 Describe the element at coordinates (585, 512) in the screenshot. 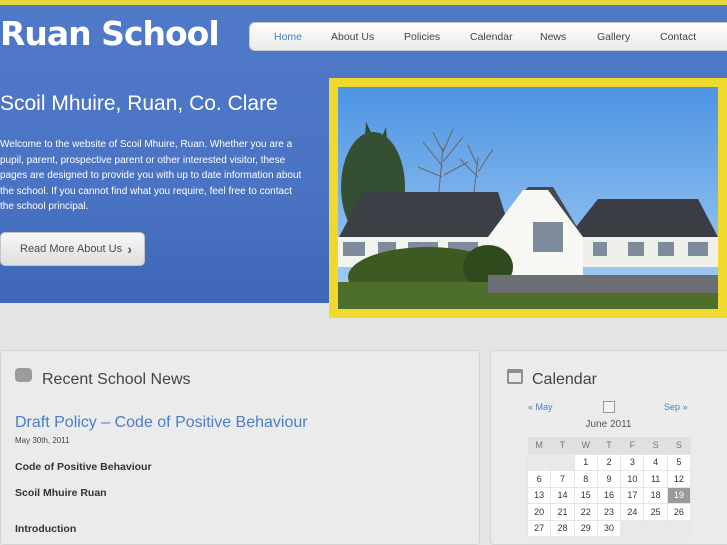

I see `calendar-day-cell: 22` at that location.